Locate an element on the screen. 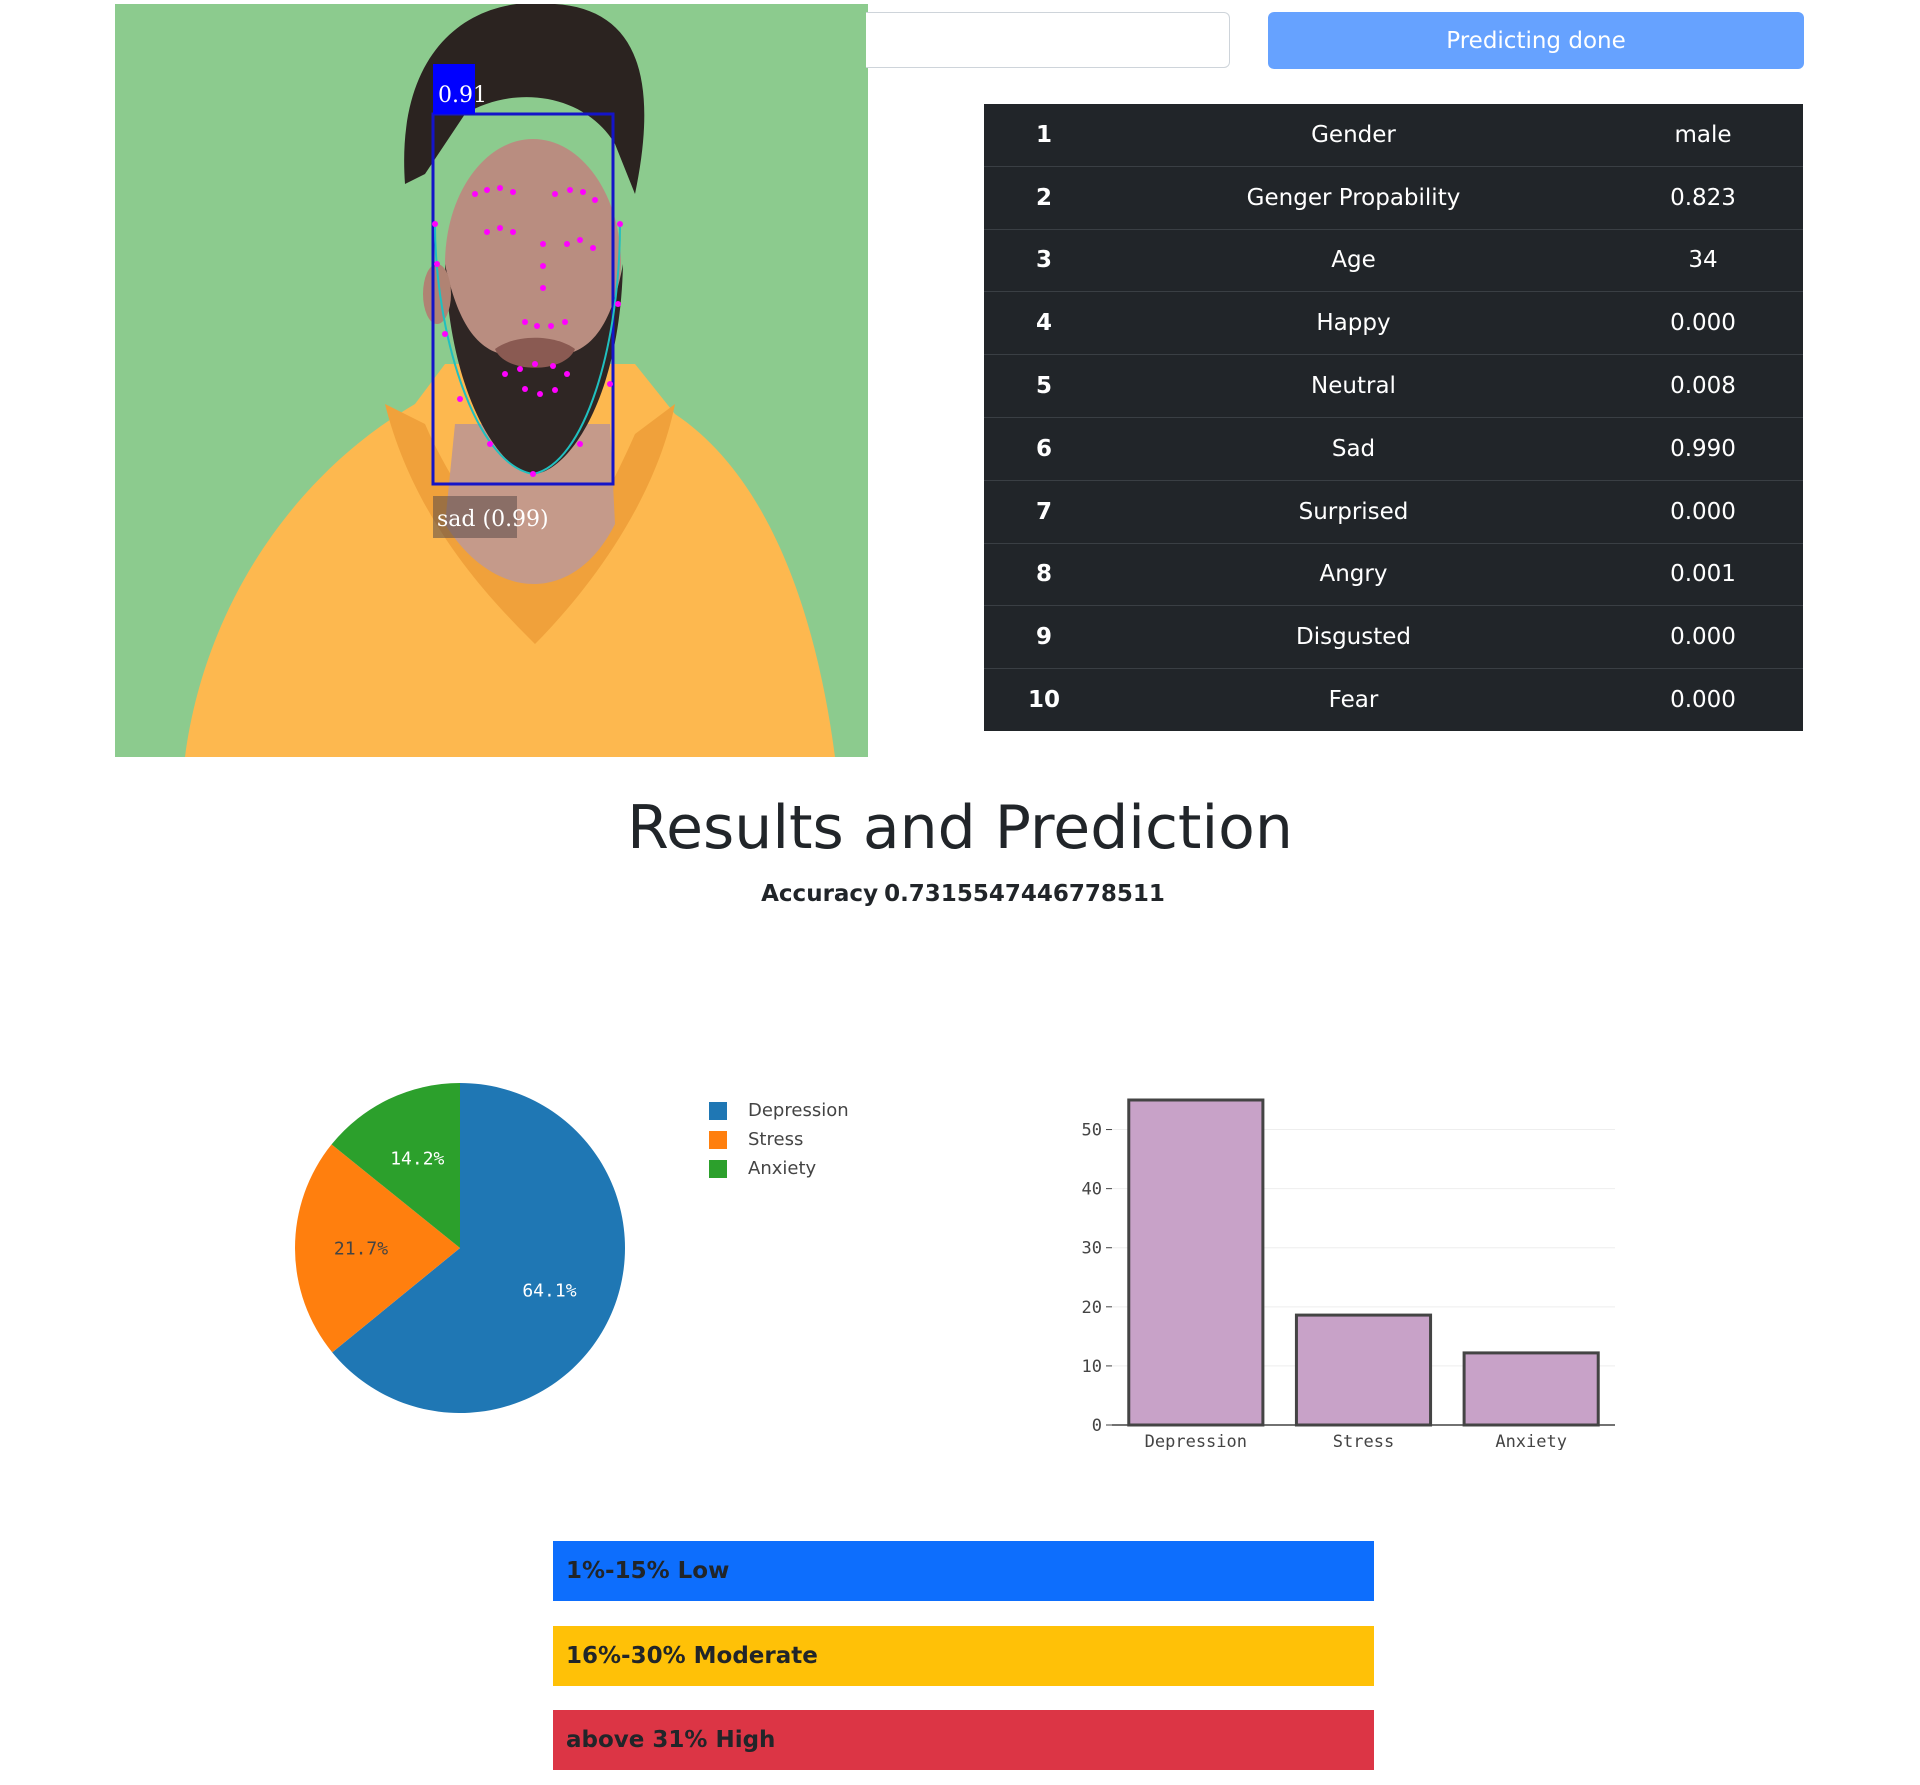  legend-item: Stress is located at coordinates (779, 1139).